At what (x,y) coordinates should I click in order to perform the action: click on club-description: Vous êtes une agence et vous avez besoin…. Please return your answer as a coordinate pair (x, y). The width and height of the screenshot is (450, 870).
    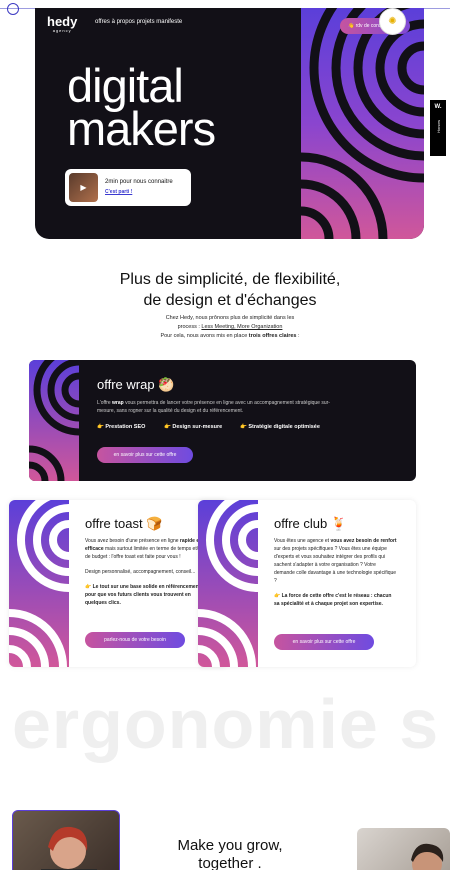
    Looking at the image, I should click on (335, 572).